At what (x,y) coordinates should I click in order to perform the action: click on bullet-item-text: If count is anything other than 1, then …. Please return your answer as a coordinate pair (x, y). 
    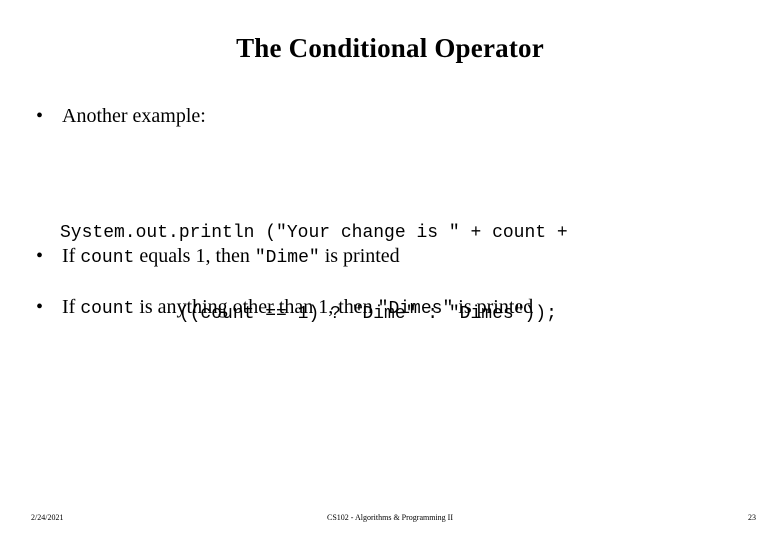
    Looking at the image, I should click on (298, 307).